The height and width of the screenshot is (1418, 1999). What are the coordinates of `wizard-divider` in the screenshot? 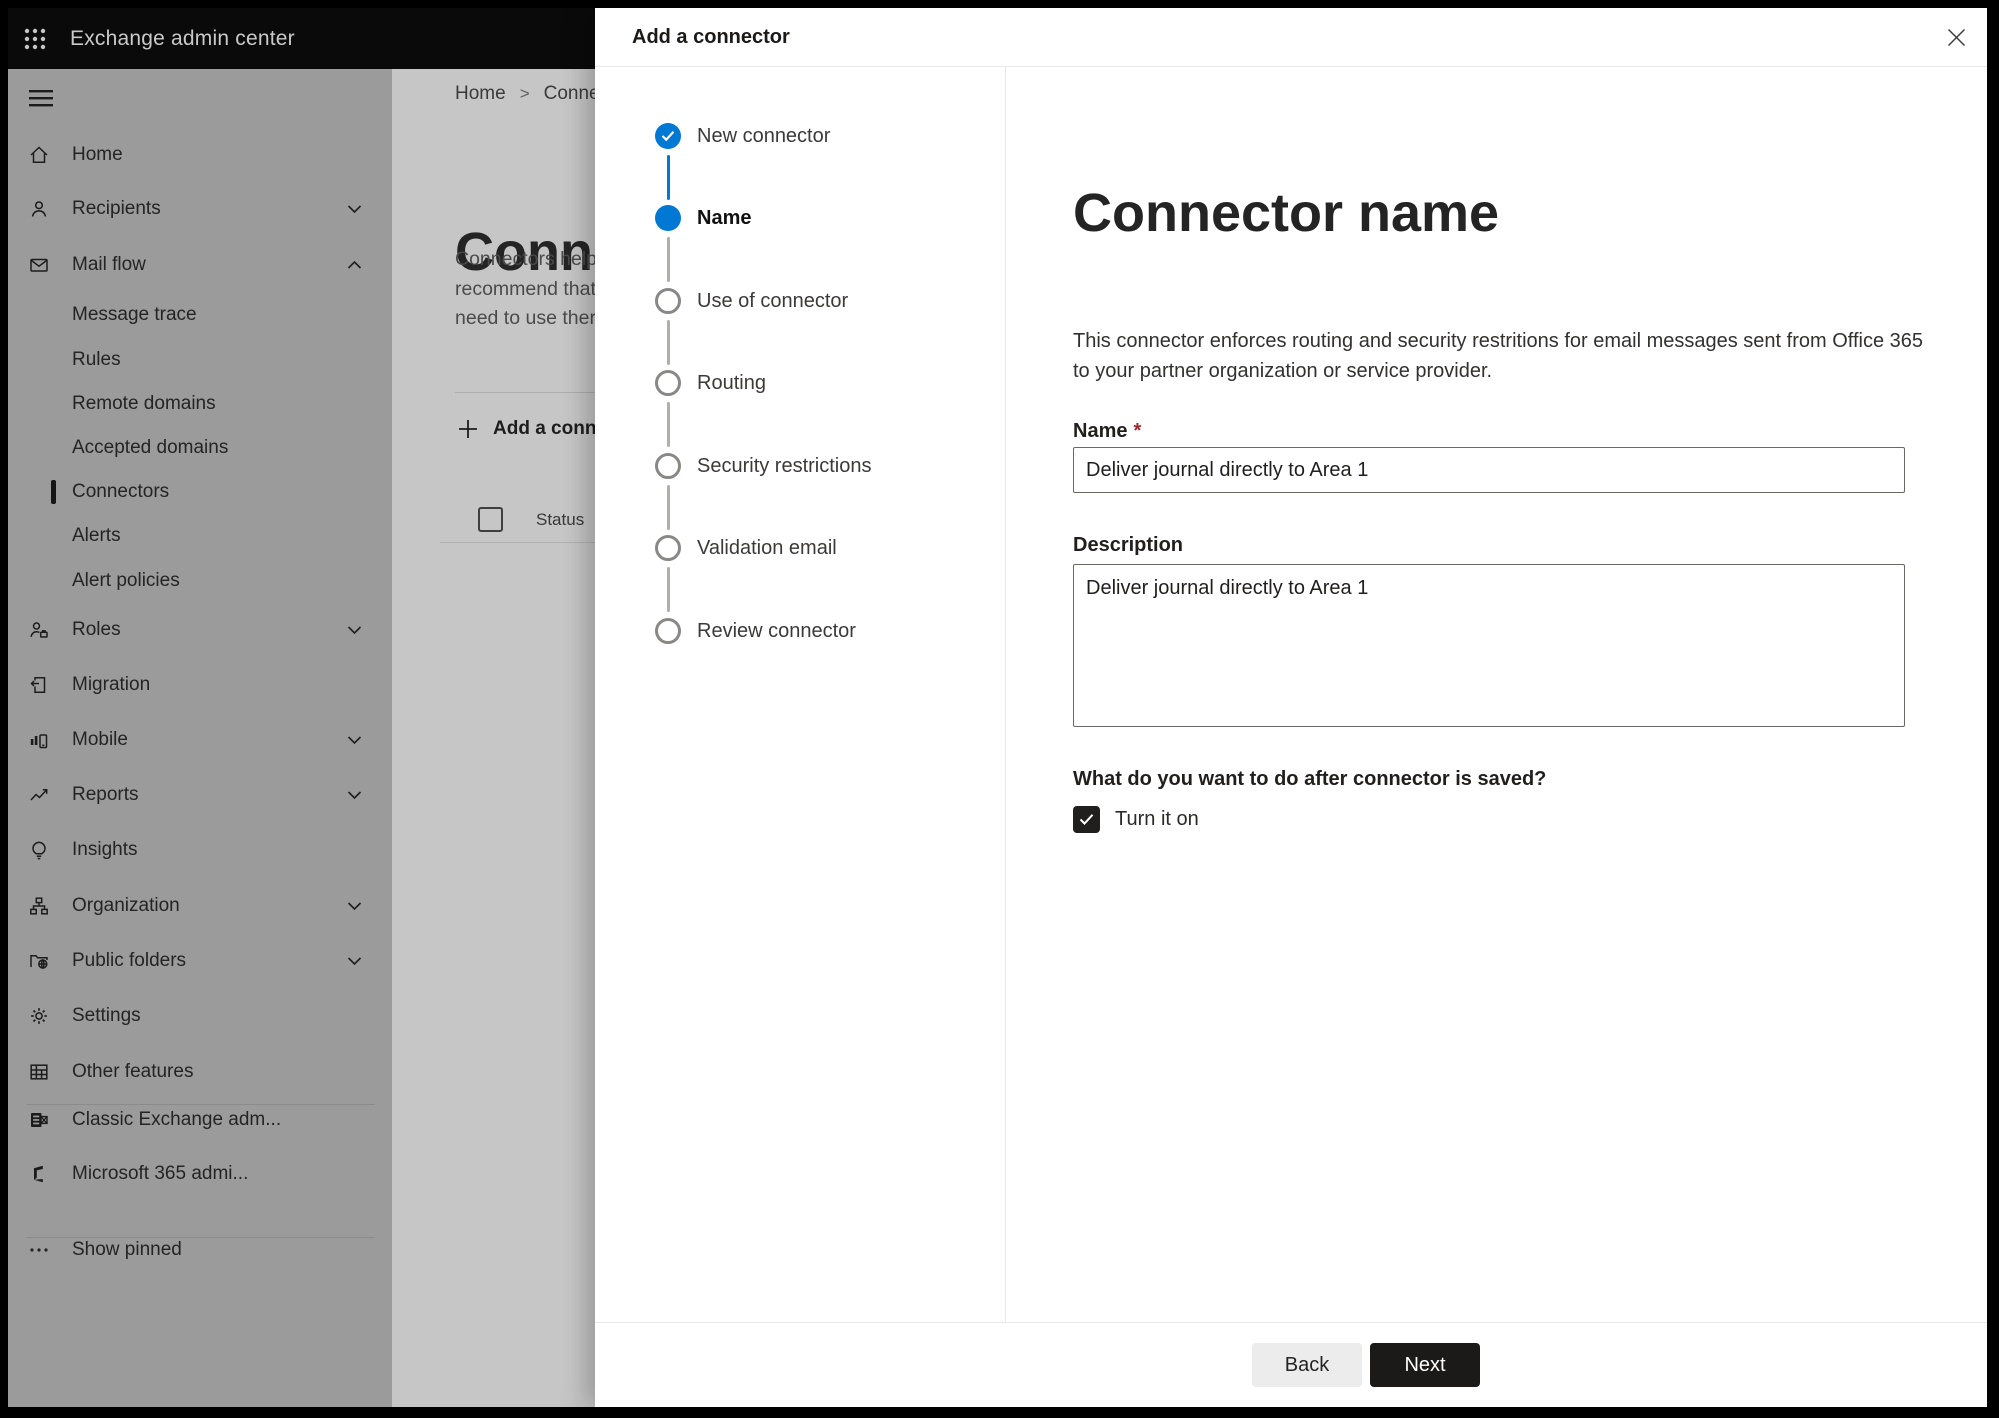 It's located at (1005, 694).